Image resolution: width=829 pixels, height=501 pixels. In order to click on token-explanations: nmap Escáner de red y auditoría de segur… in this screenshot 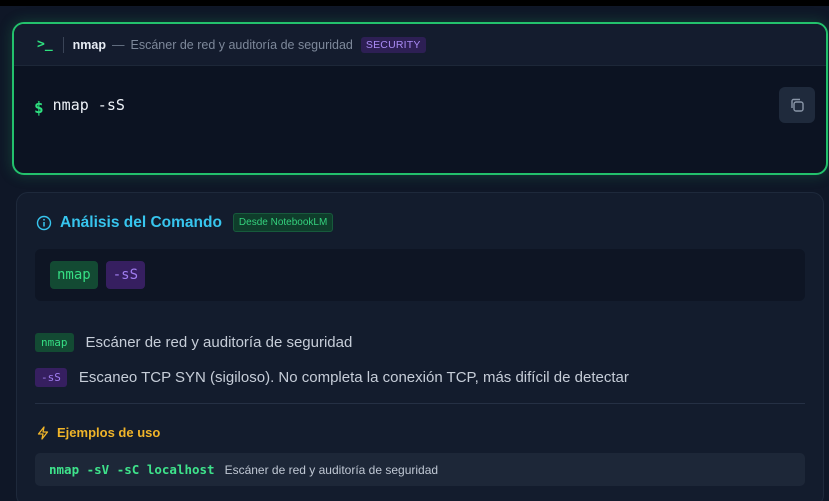, I will do `click(332, 366)`.